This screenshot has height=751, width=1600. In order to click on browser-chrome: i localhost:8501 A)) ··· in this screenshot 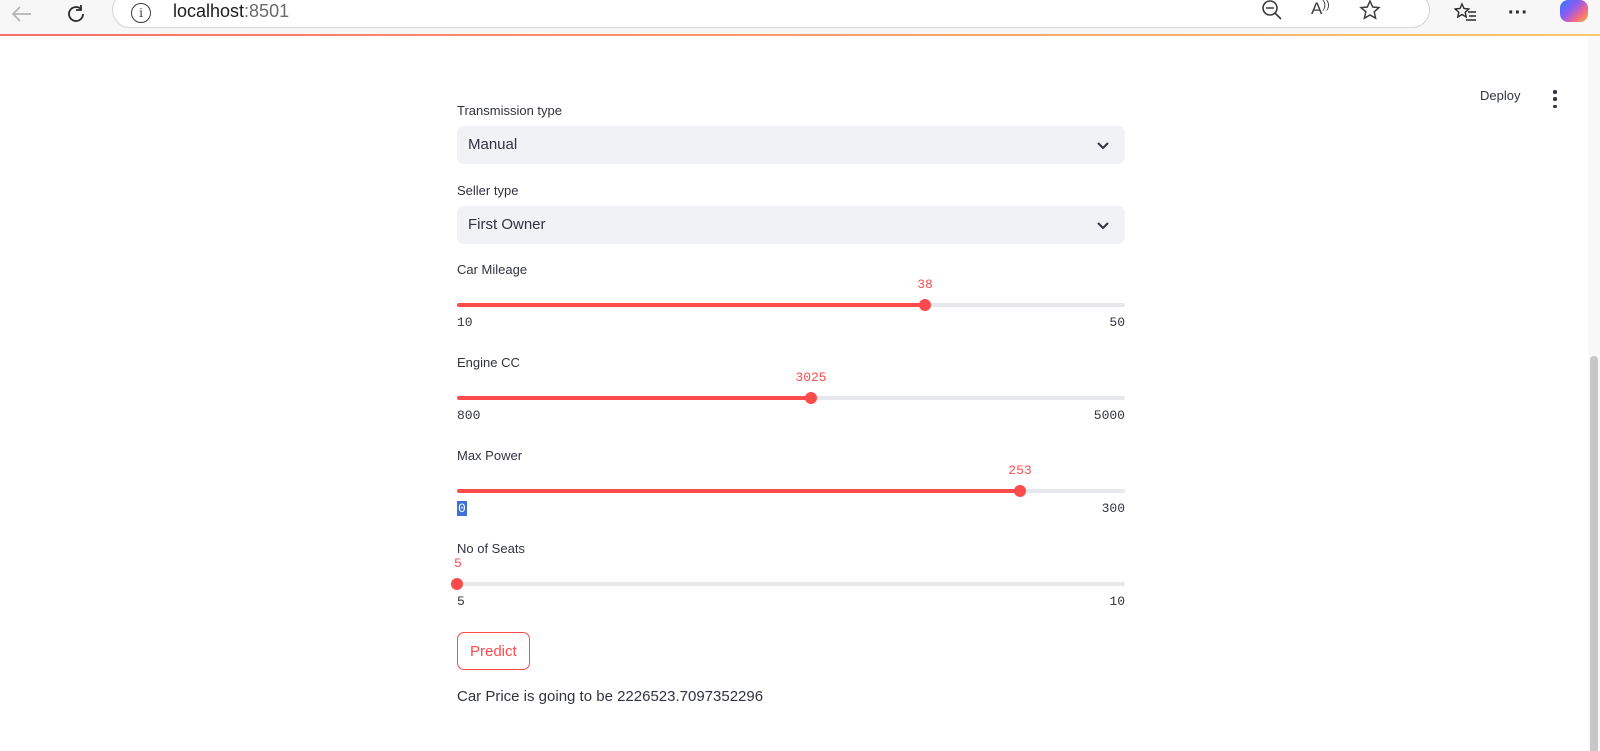, I will do `click(800, 18)`.